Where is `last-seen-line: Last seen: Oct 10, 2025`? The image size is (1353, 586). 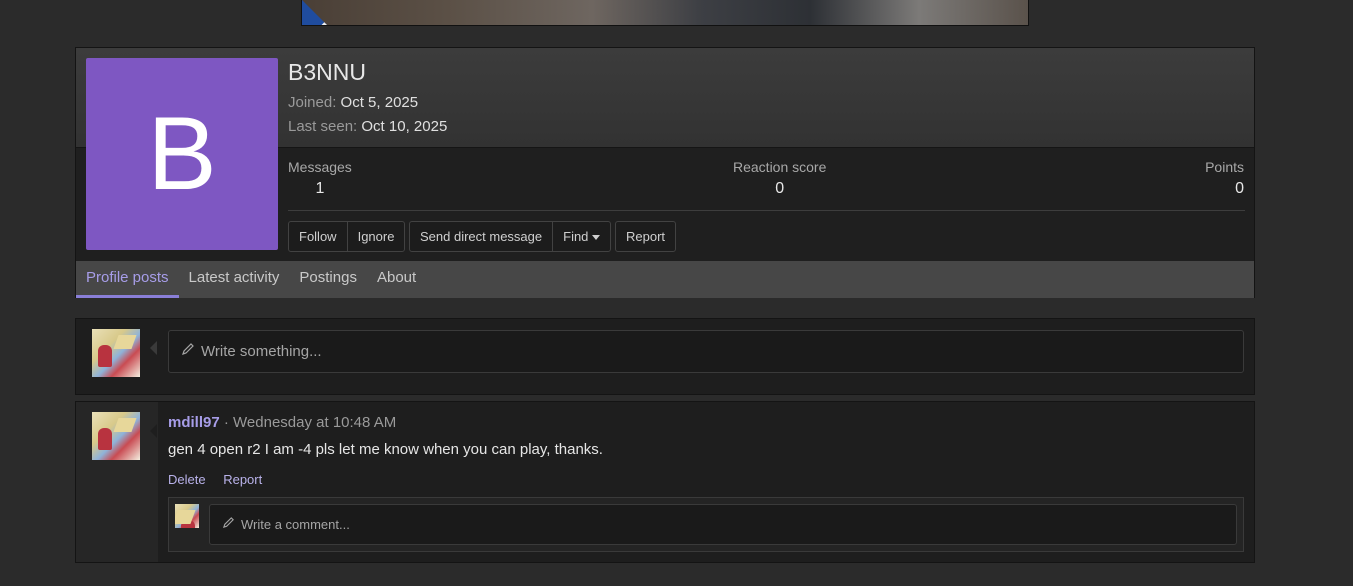
last-seen-line: Last seen: Oct 10, 2025 is located at coordinates (367, 126).